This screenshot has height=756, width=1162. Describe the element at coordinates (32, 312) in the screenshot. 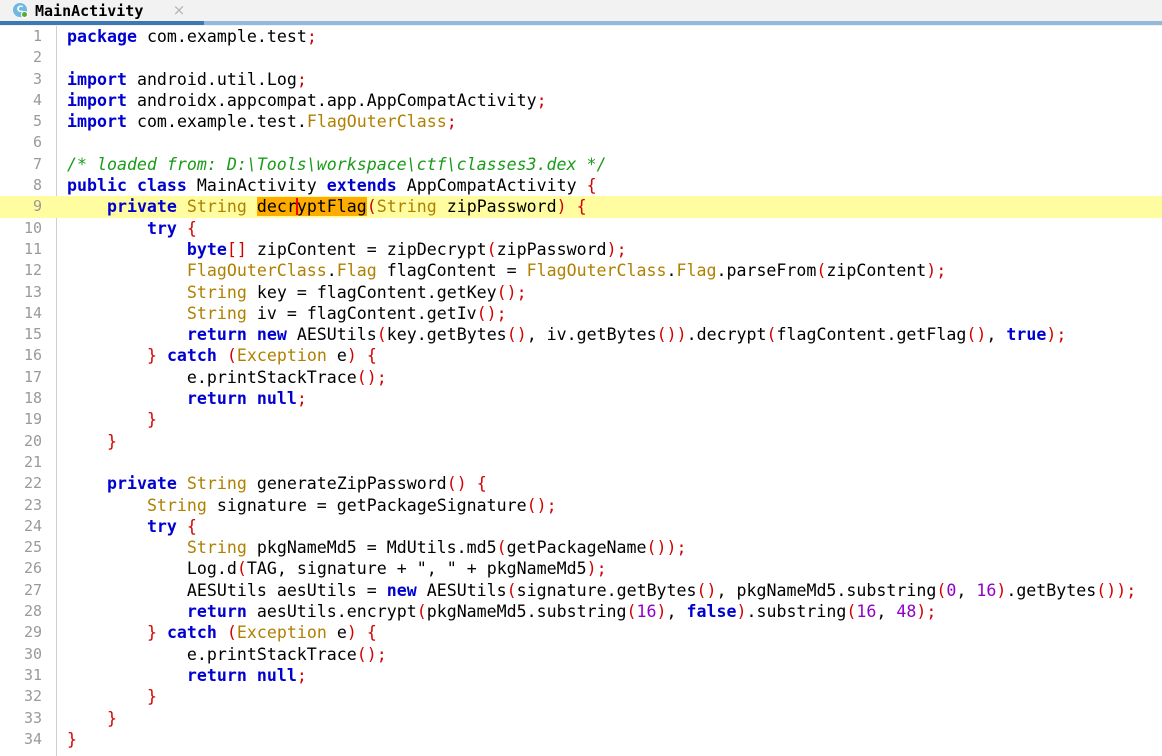

I see `line-number: 14` at that location.